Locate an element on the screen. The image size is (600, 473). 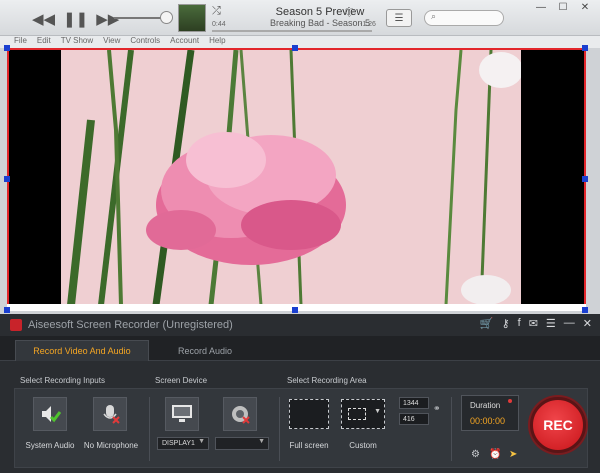
display-select: DISPLAY1 ▼ is located at coordinates (183, 443).